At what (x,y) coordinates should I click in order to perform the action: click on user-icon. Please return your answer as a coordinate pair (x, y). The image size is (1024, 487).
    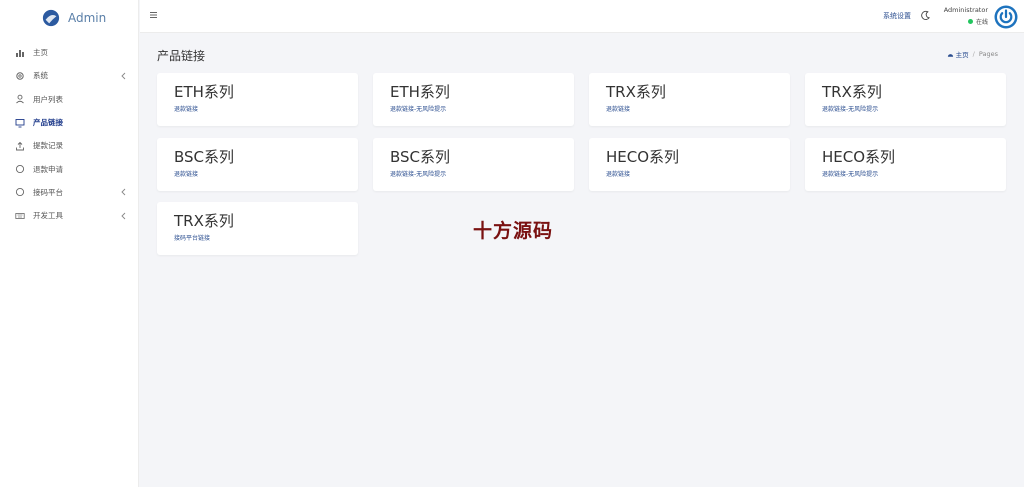
    Looking at the image, I should click on (20, 99).